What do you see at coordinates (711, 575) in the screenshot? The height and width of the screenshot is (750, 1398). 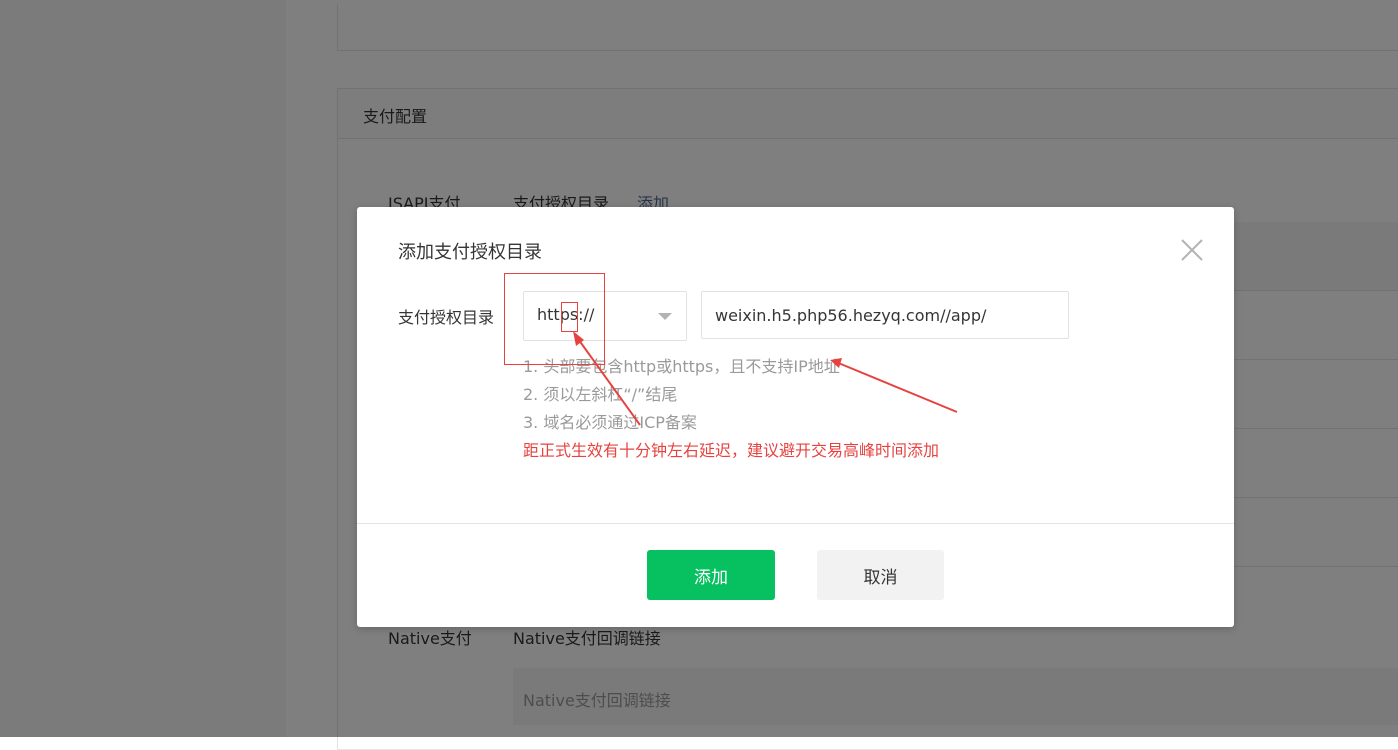 I see `confirm-add-button: 添加` at bounding box center [711, 575].